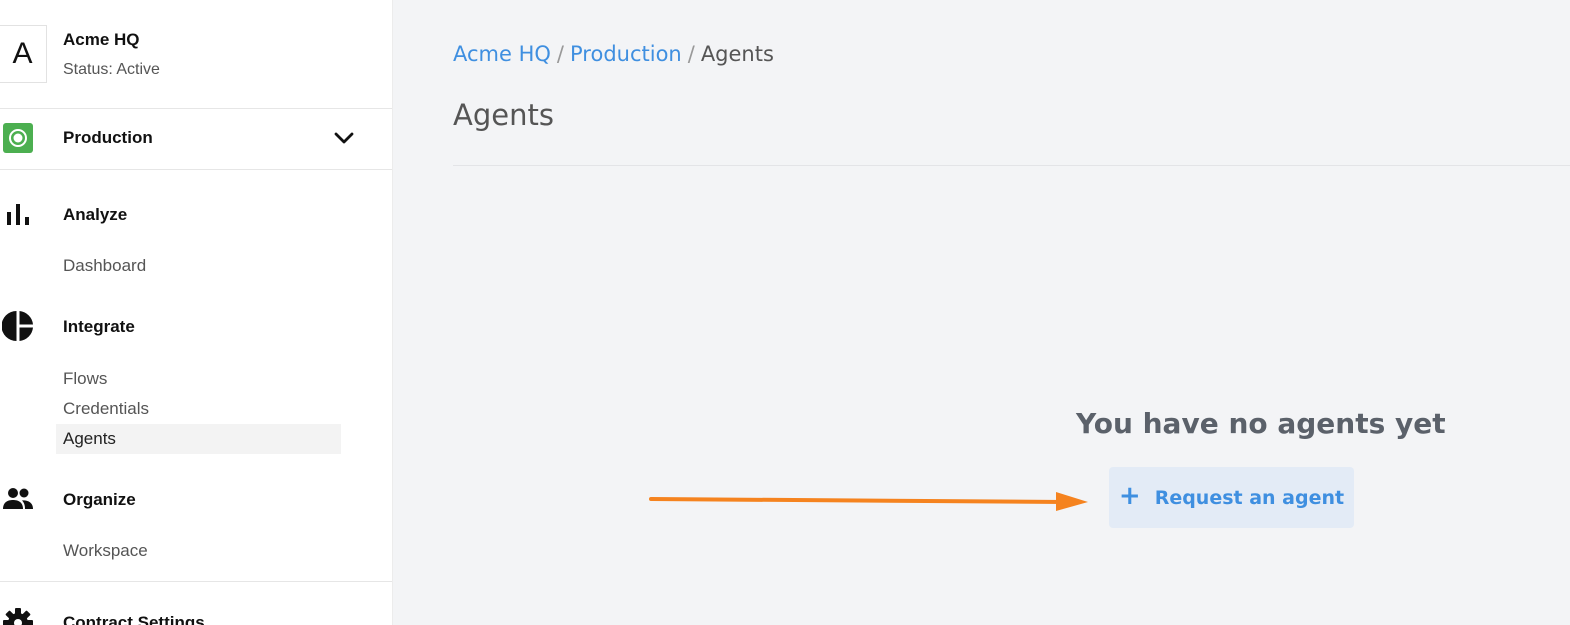 The image size is (1570, 625). What do you see at coordinates (198, 551) in the screenshot?
I see `sidebar-item-workspace: Workspace` at bounding box center [198, 551].